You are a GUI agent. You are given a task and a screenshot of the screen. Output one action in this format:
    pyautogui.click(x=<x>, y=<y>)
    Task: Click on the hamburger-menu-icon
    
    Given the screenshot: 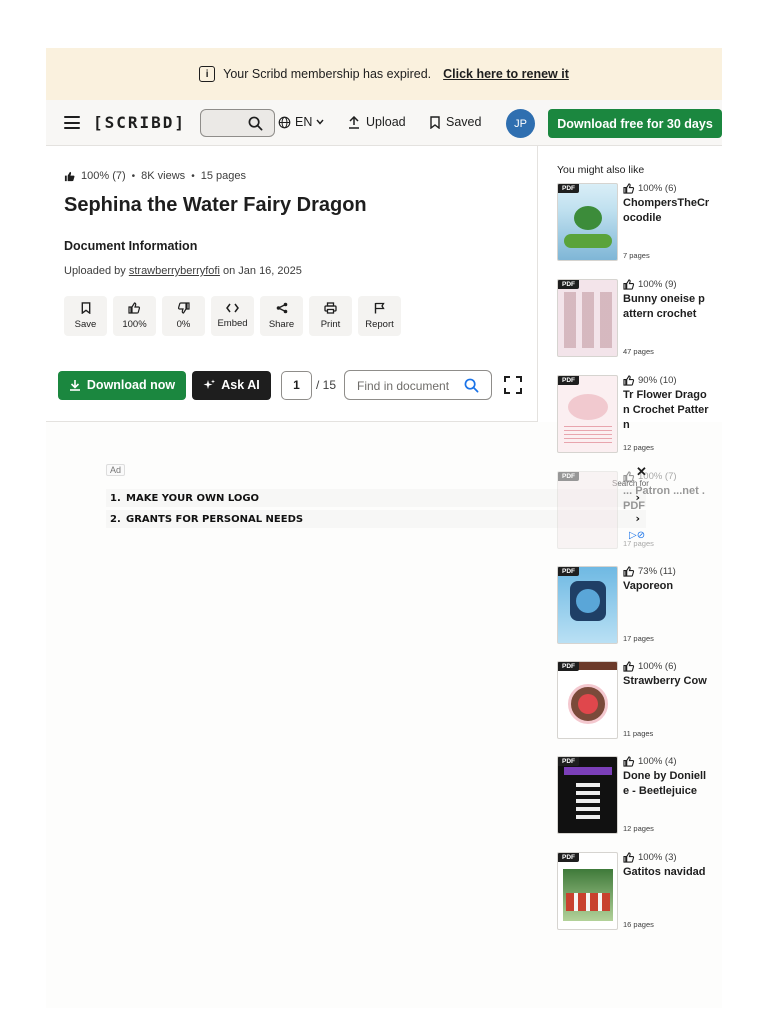 What is the action you would take?
    pyautogui.click(x=72, y=122)
    